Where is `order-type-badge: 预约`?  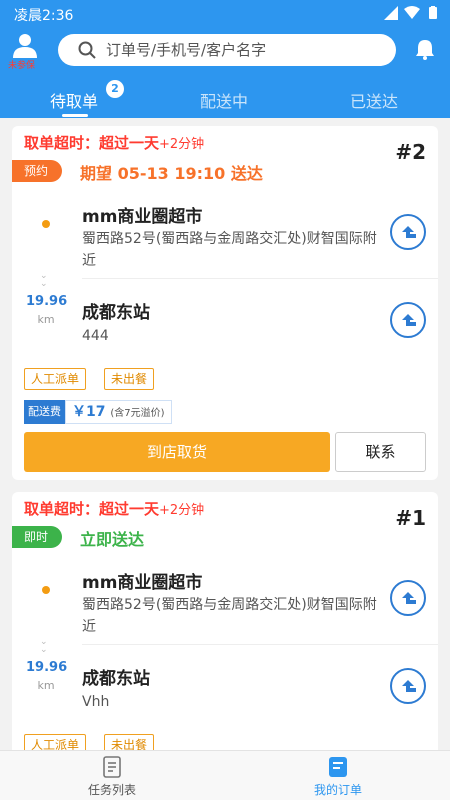
order-type-badge: 预约 is located at coordinates (37, 171).